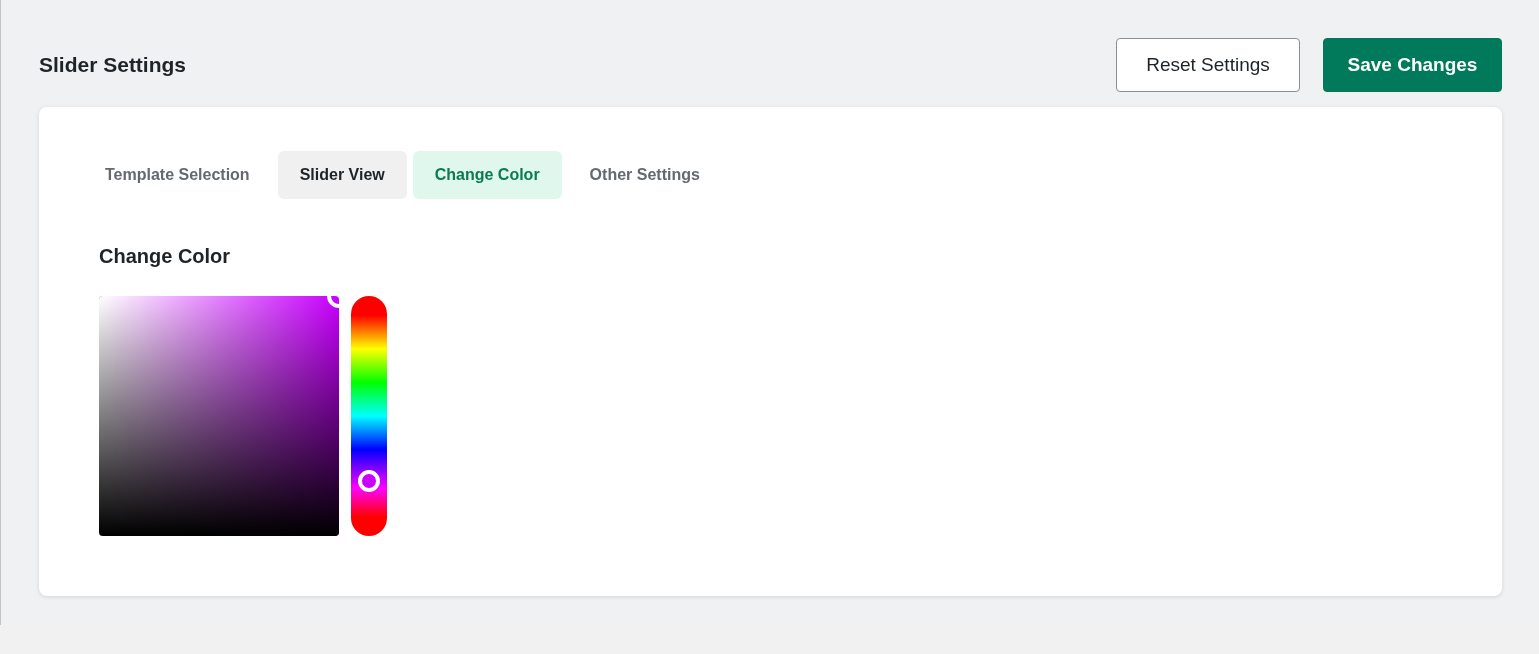  I want to click on hue-slider, so click(369, 416).